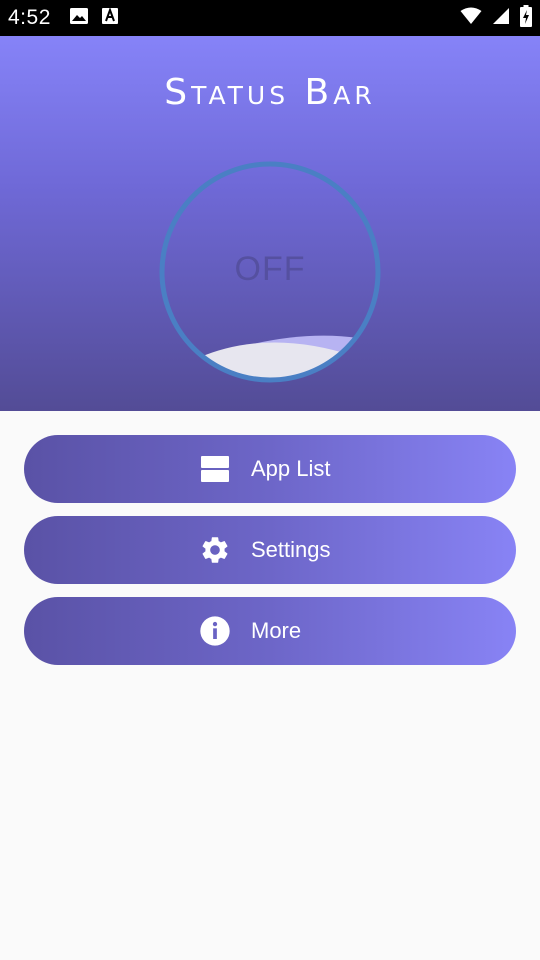  I want to click on app-list-button: App List, so click(270, 469).